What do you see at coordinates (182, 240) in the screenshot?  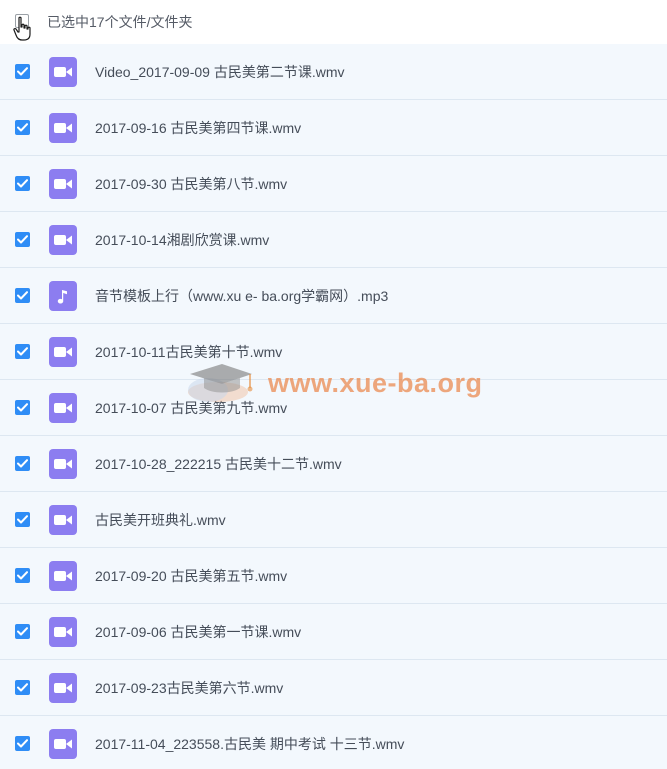 I see `file-name: 2017-10-14湘剧欣赏课.wmv` at bounding box center [182, 240].